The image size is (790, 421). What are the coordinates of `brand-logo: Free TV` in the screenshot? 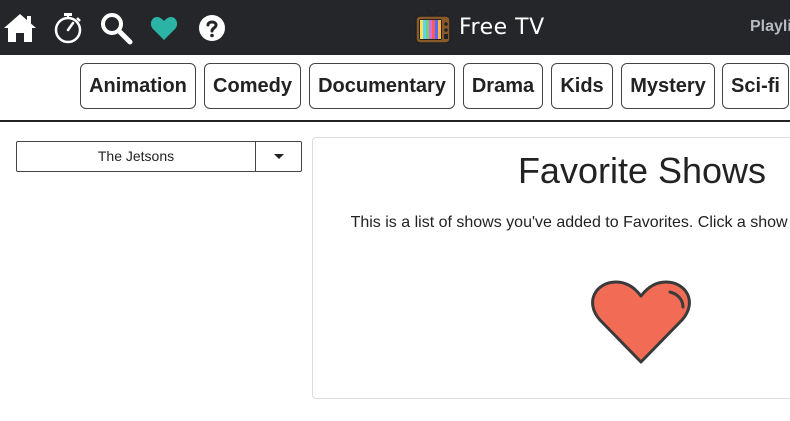 It's located at (480, 27).